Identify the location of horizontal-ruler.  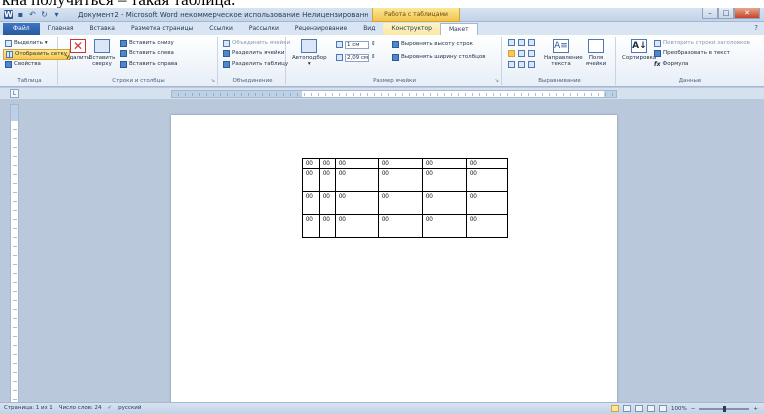
(394, 94).